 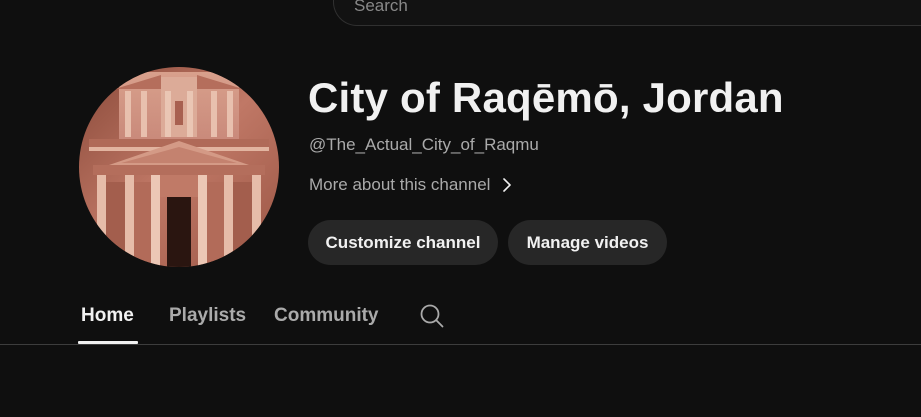 I want to click on tab-home: Home, so click(x=107, y=316).